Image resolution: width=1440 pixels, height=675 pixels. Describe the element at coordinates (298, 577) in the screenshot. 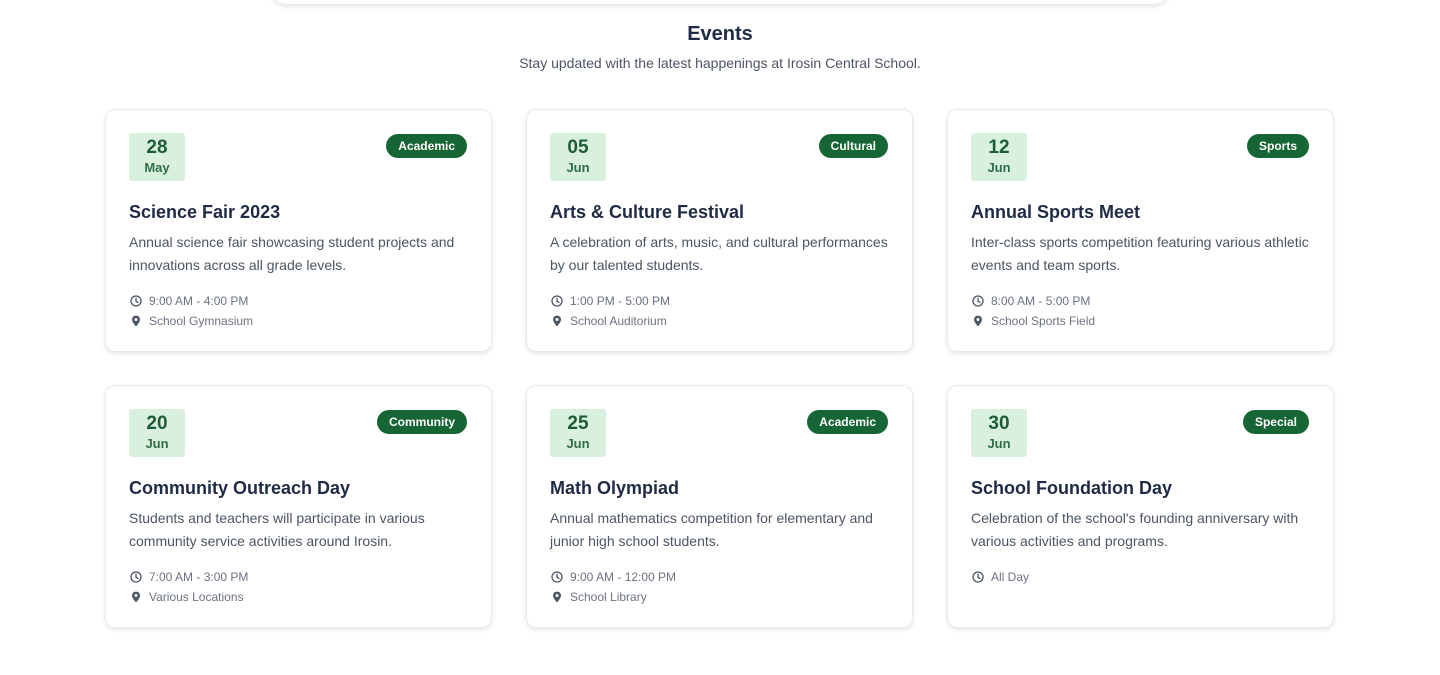

I see `event-time: 7:00 AM - 3:00 PM` at that location.